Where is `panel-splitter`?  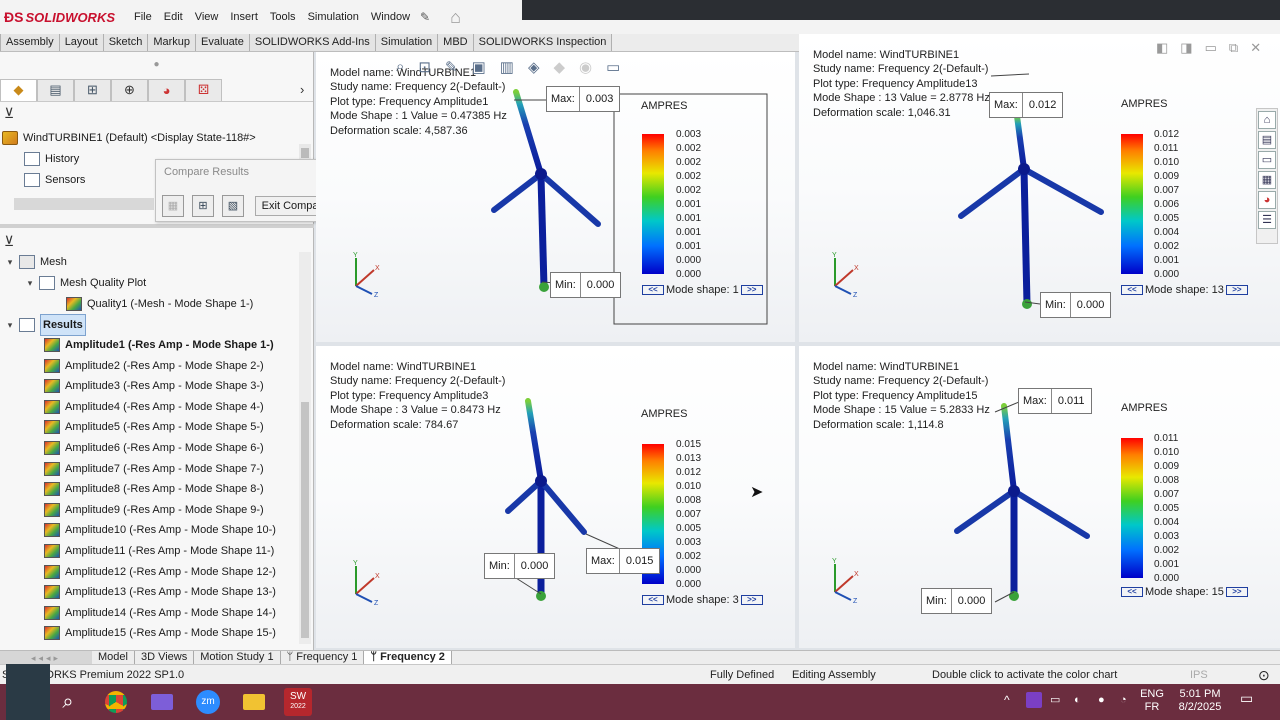 panel-splitter is located at coordinates (157, 226).